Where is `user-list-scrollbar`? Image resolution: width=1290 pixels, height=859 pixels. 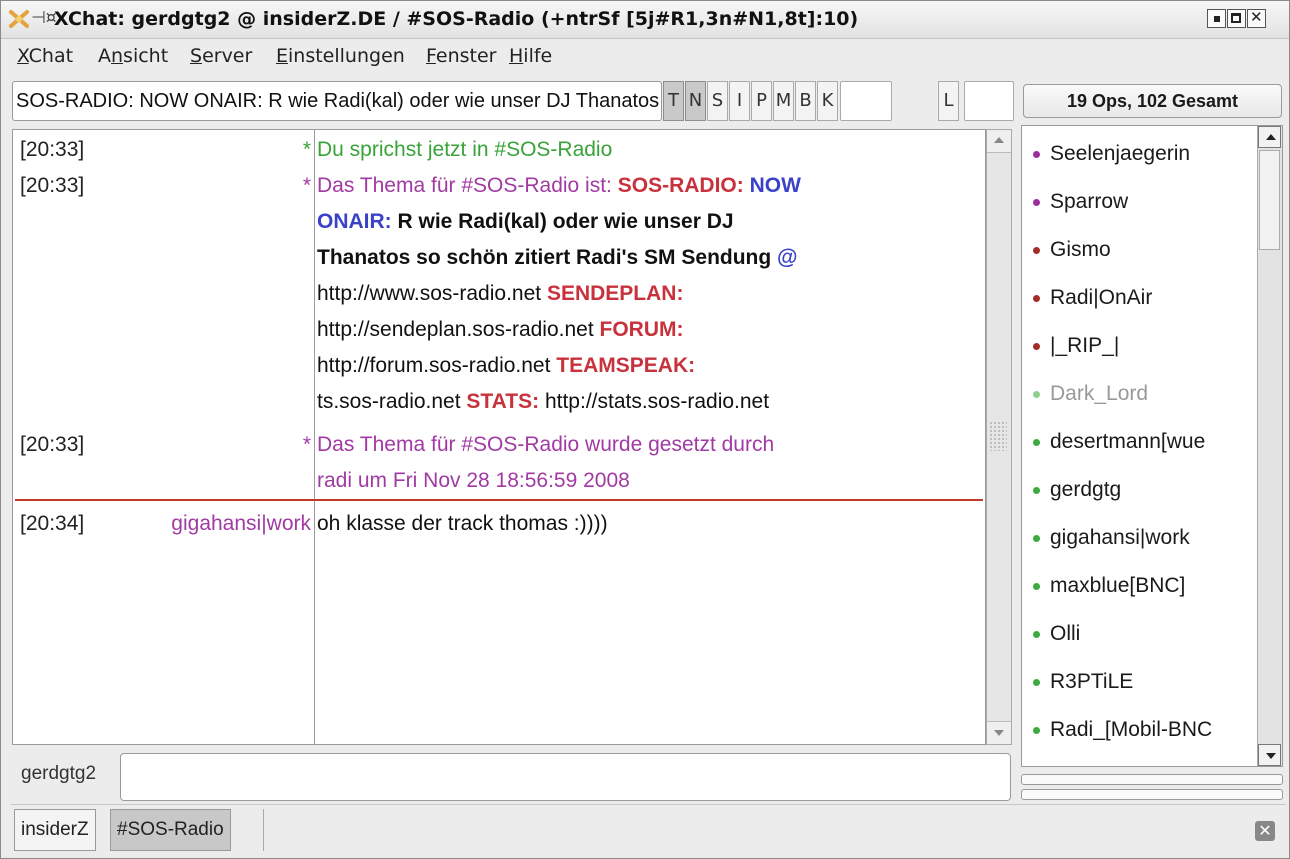
user-list-scrollbar is located at coordinates (1269, 446).